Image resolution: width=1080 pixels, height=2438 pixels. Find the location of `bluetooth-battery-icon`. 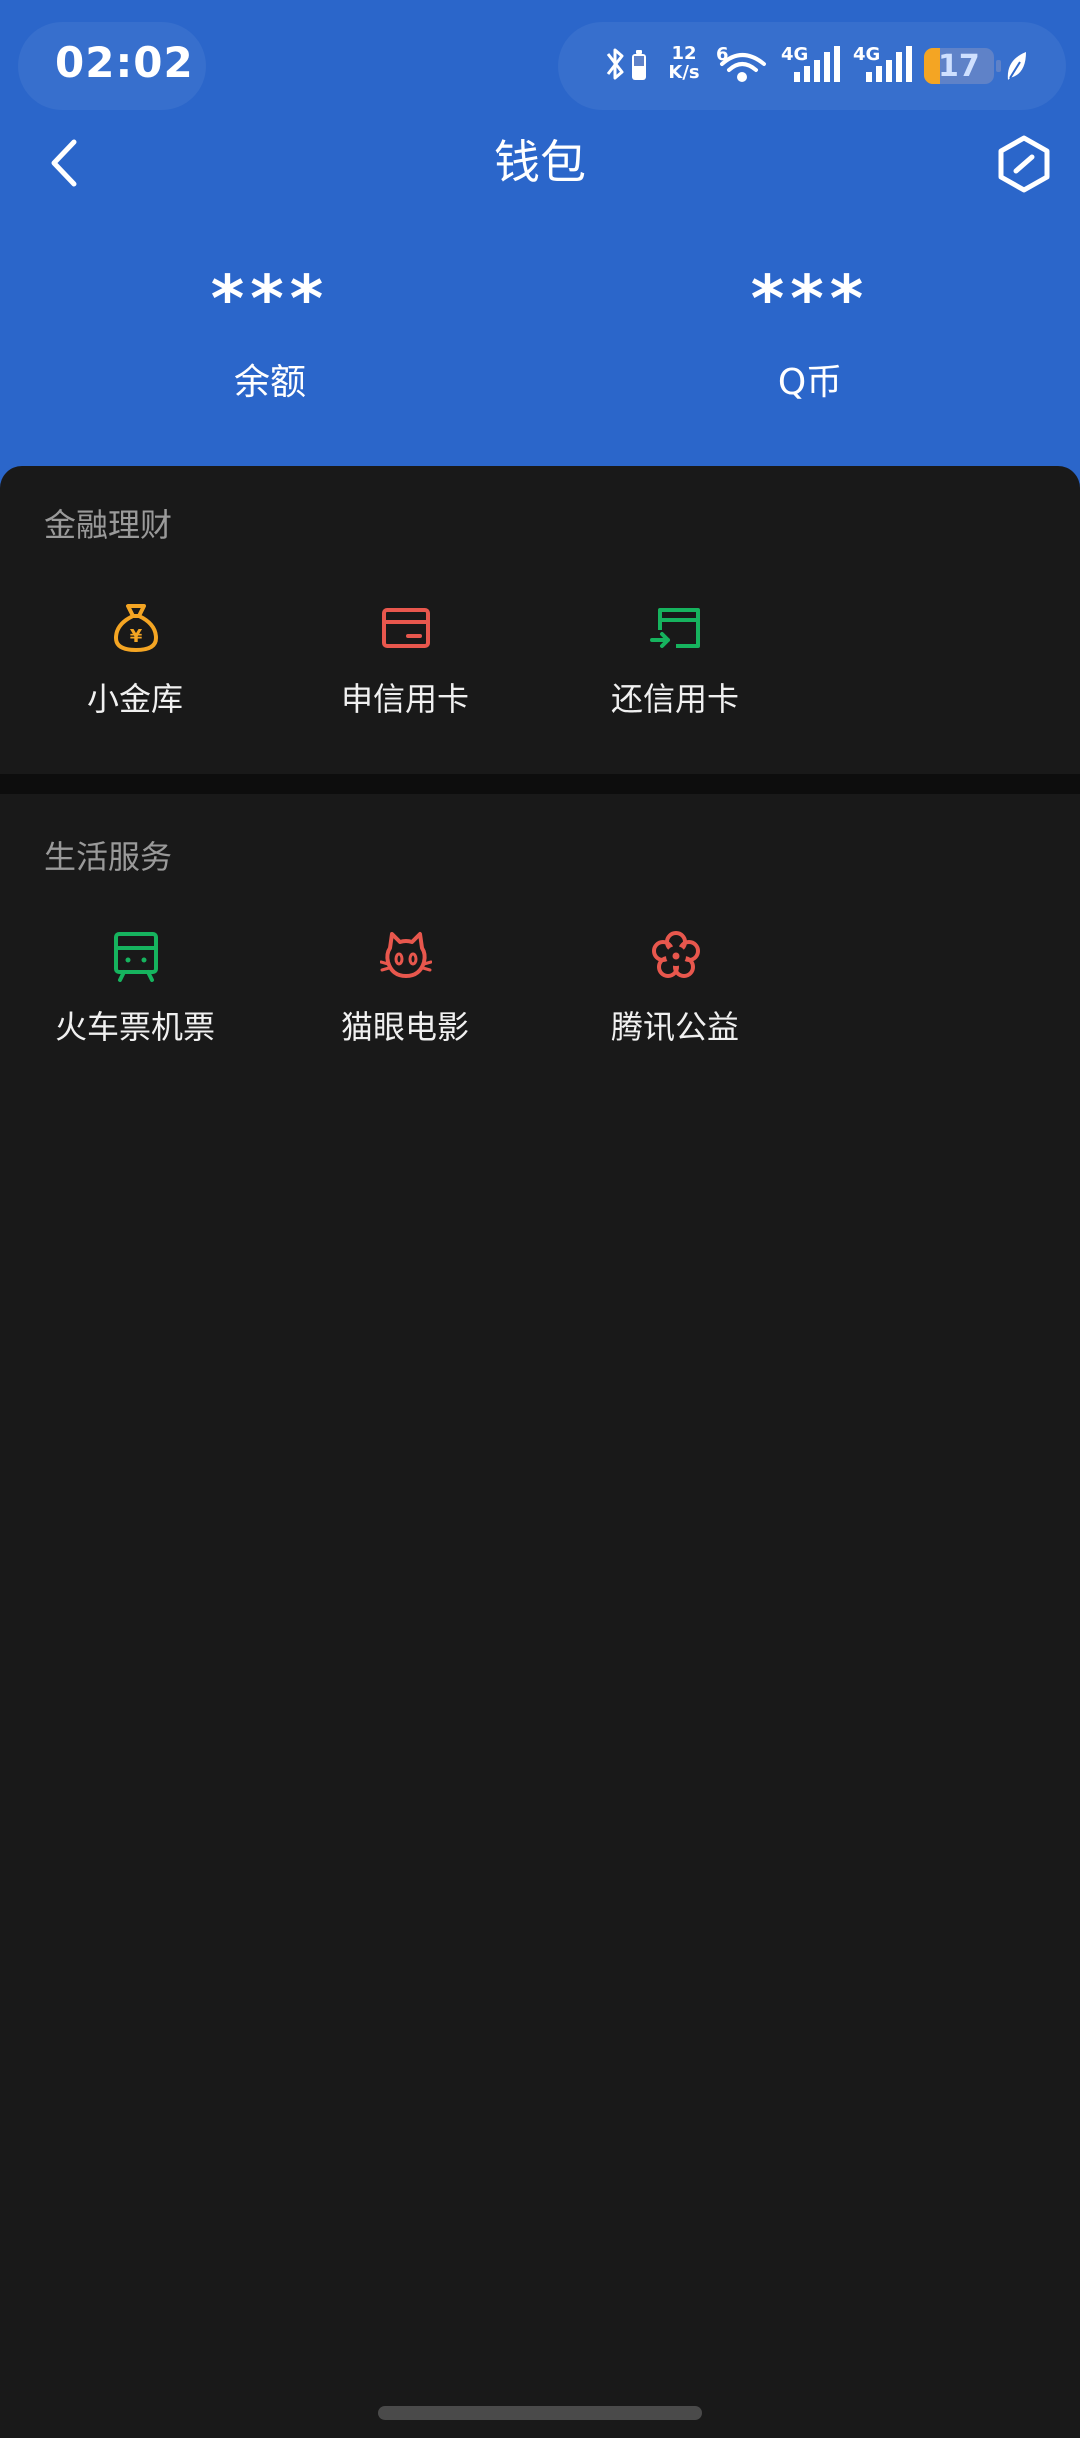

bluetooth-battery-icon is located at coordinates (626, 64).